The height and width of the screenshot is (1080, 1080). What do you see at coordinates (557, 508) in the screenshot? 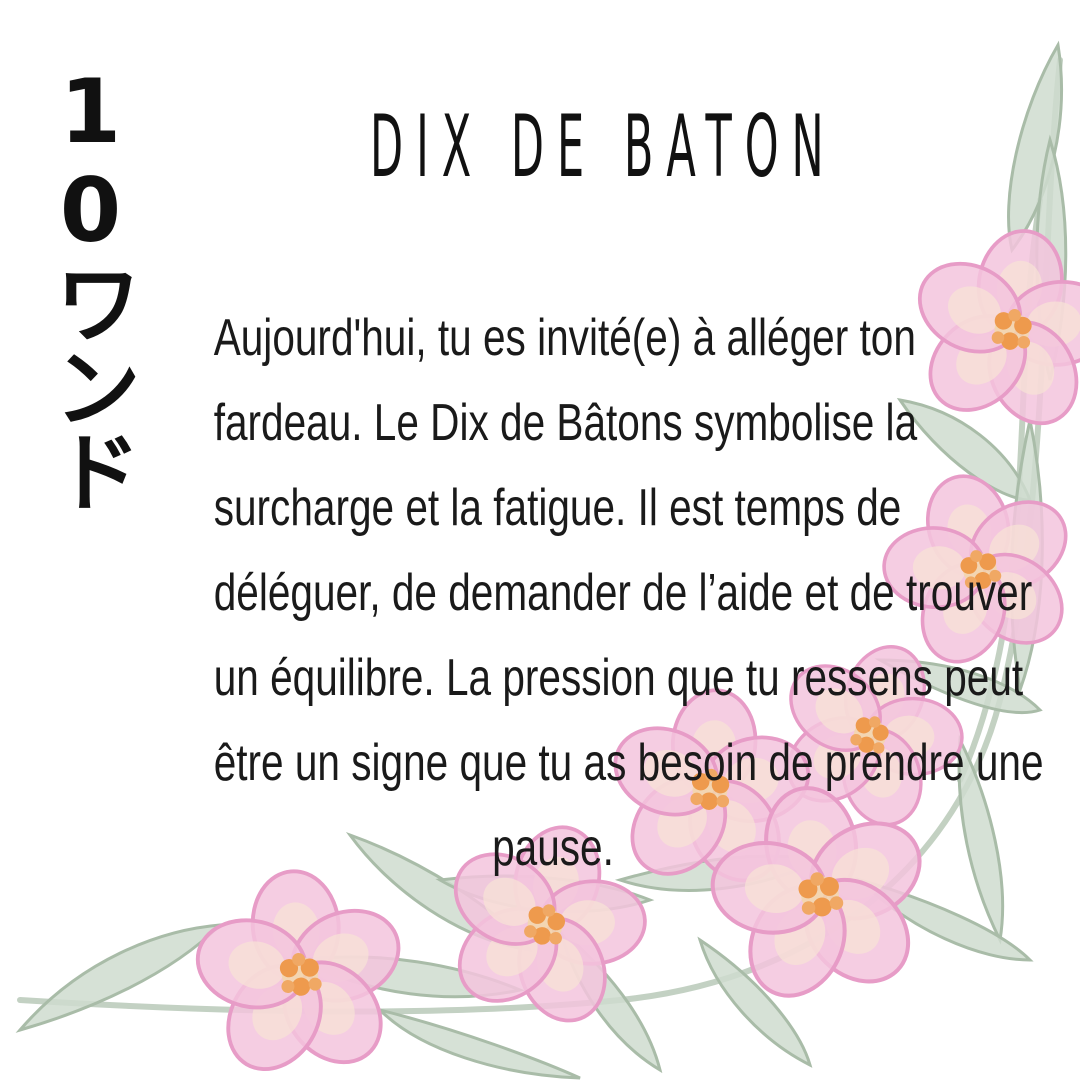
I see `description-line: surcharge et la fatigue. Il est temps de` at bounding box center [557, 508].